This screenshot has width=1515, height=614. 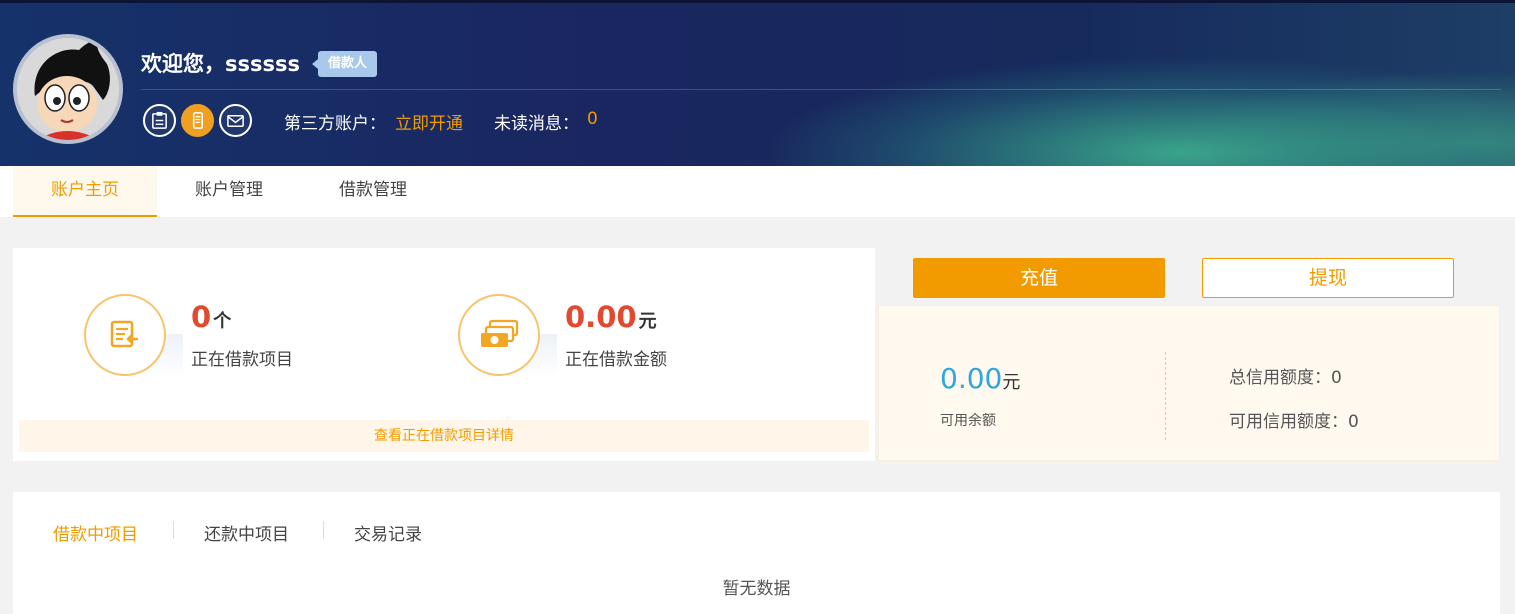 I want to click on phone-icon, so click(x=197, y=120).